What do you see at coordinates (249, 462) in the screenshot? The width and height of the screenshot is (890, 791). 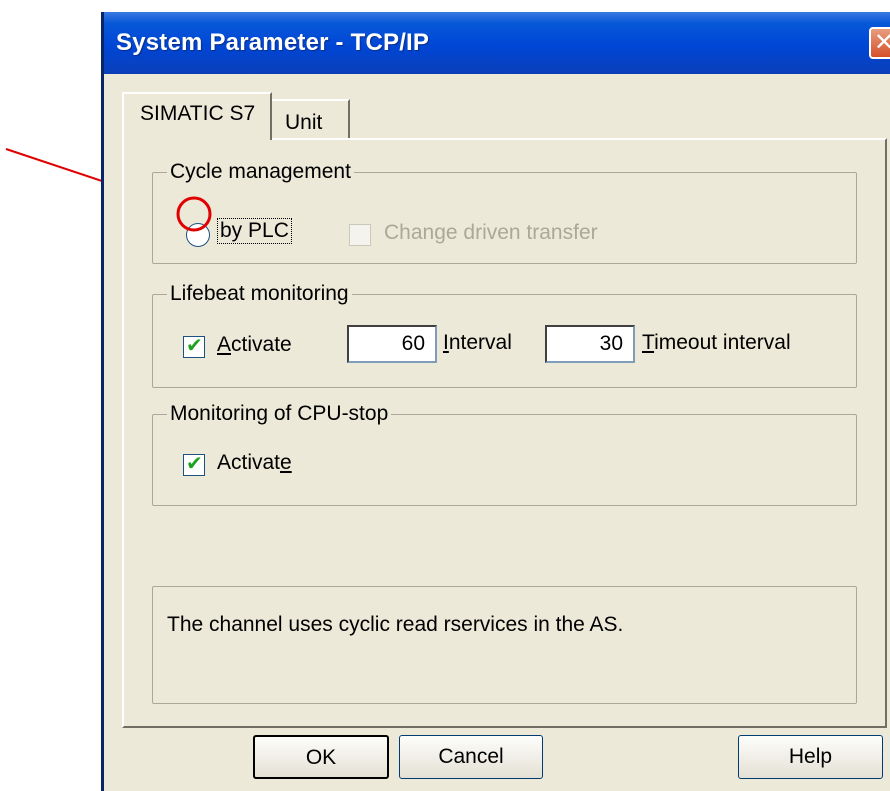 I see `cpu-stop-activate-label-start: Activat` at bounding box center [249, 462].